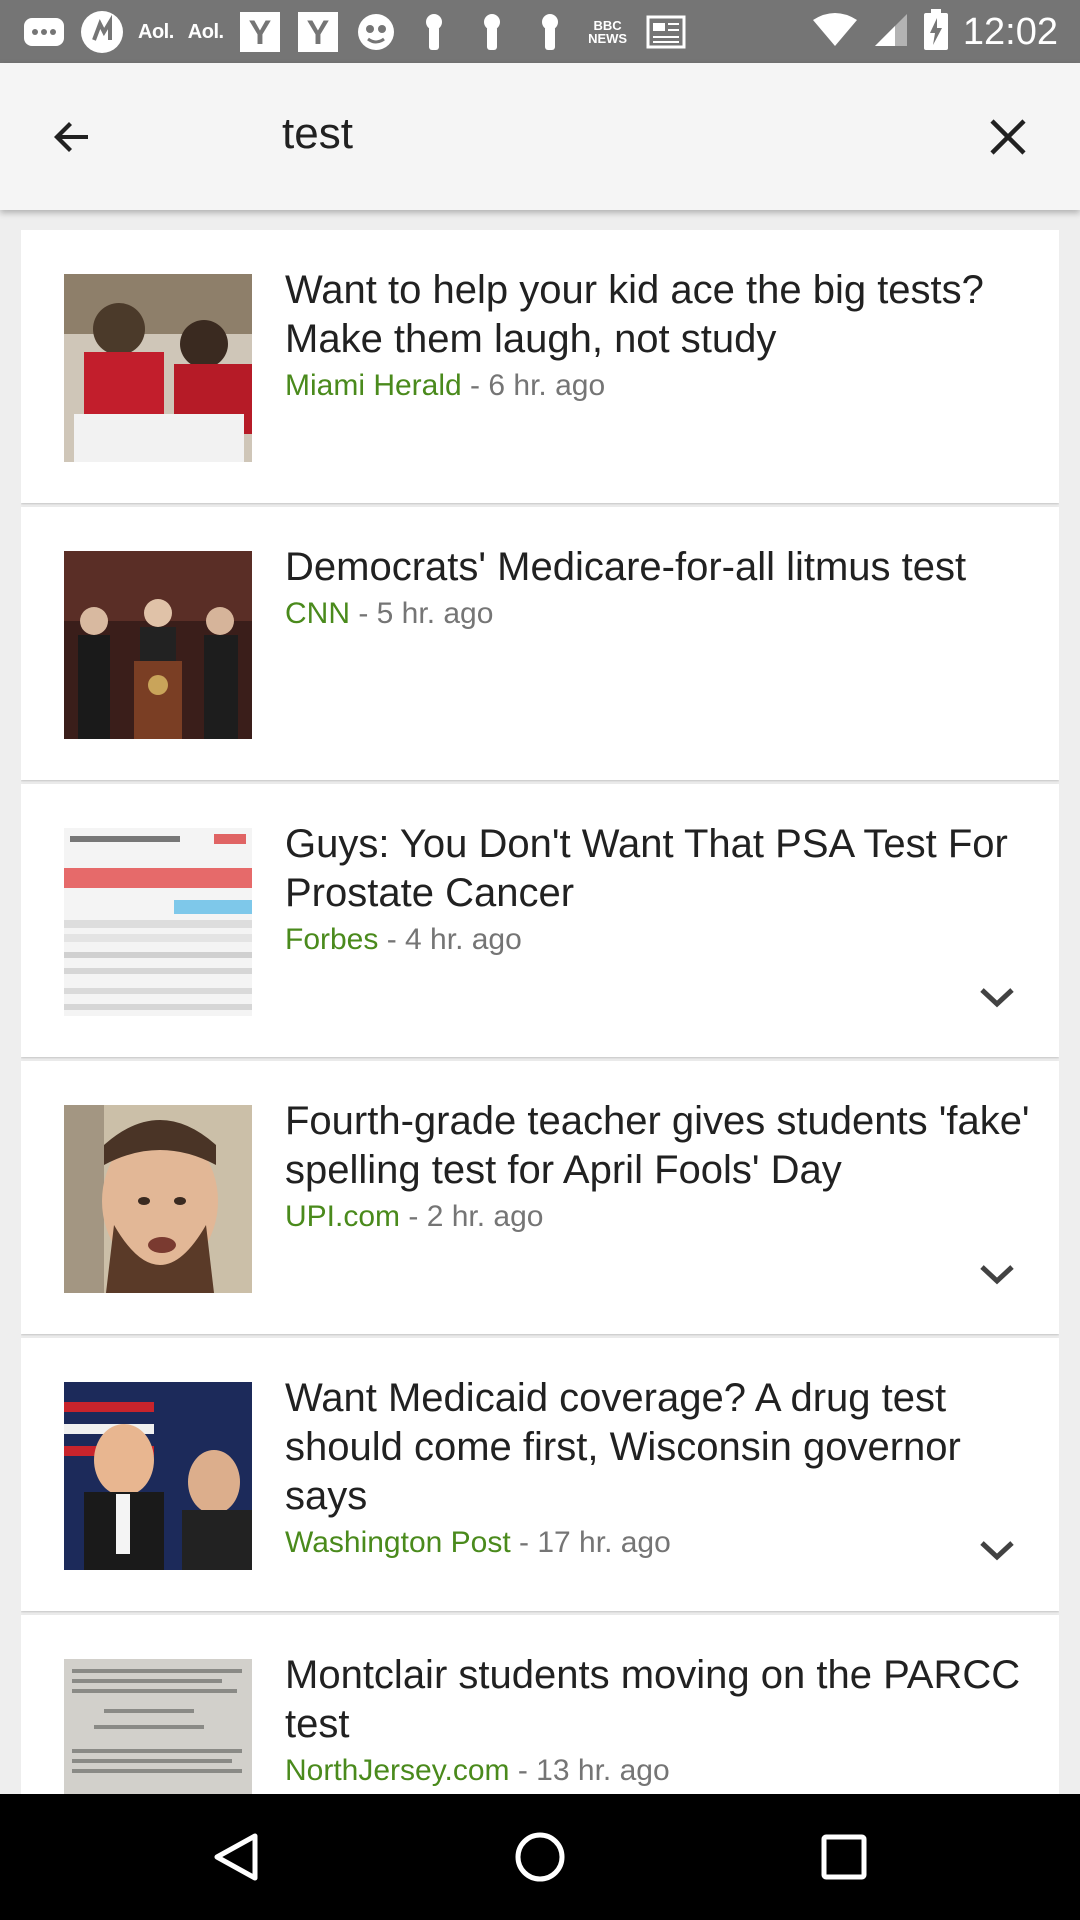  I want to click on nav-back-button, so click(236, 1857).